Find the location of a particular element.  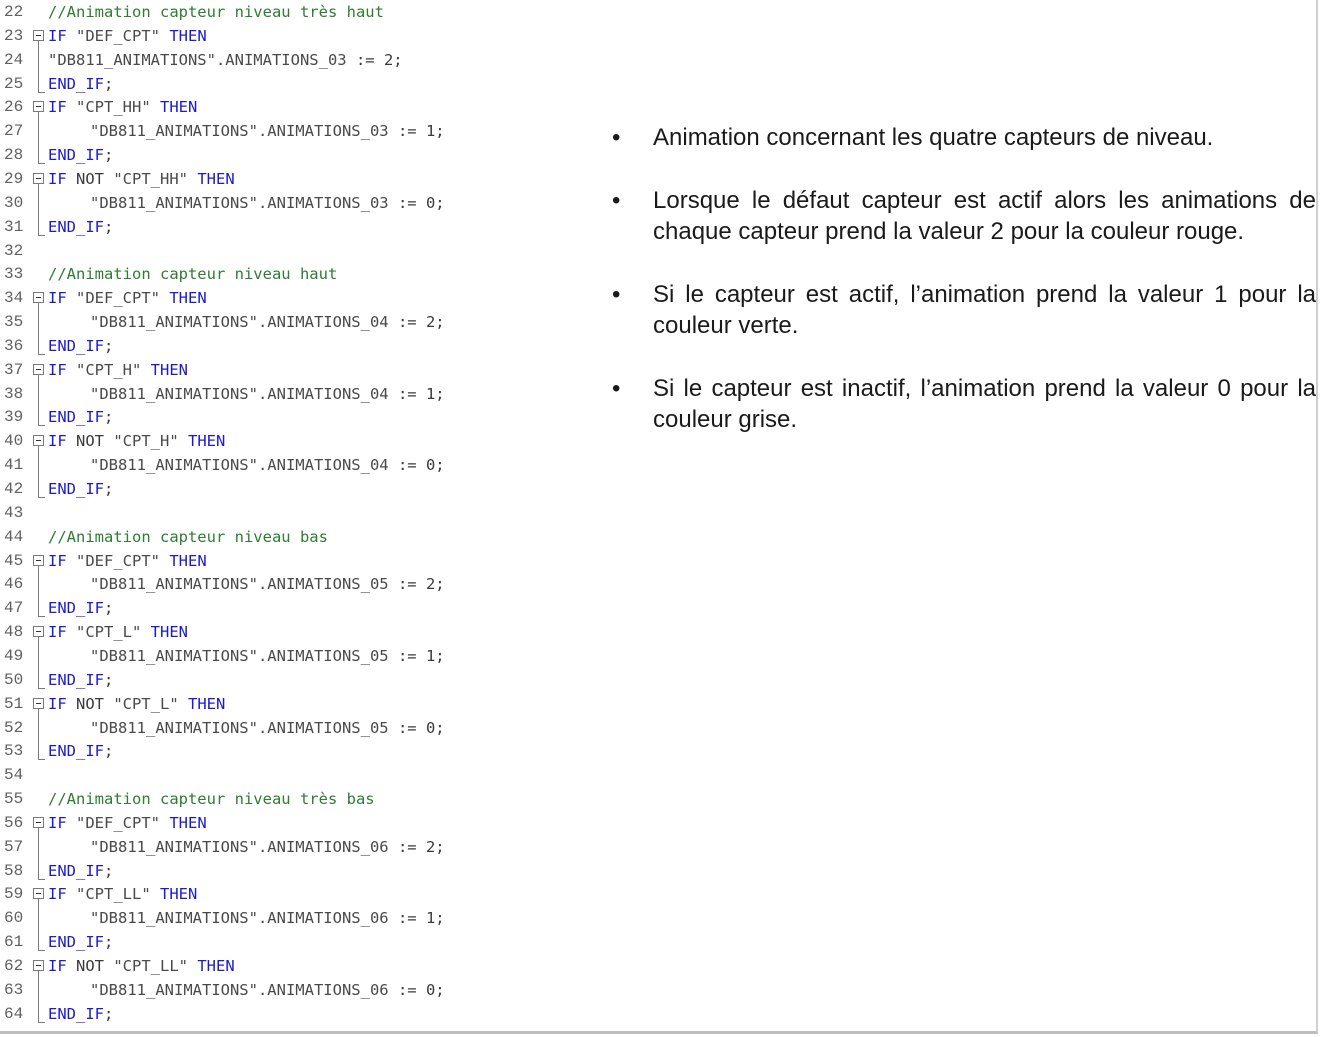

code-line: 43 is located at coordinates (300, 513).